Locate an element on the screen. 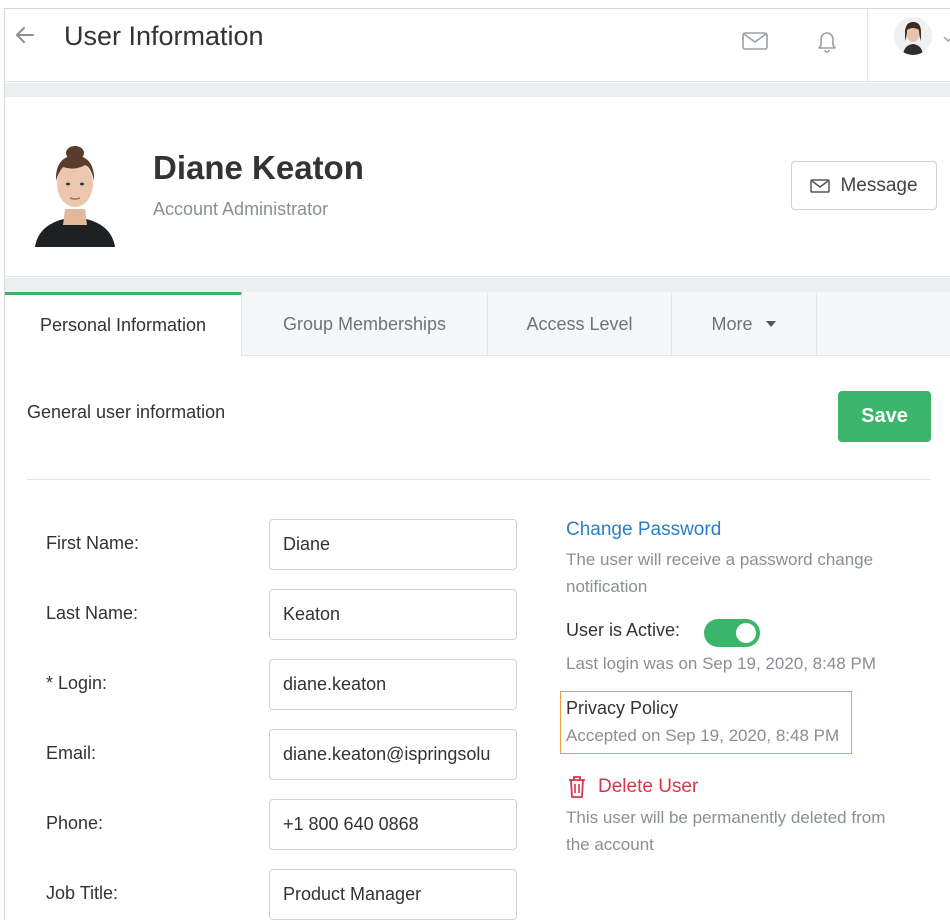 This screenshot has width=950, height=920. tab-access-level: Access Level is located at coordinates (580, 324).